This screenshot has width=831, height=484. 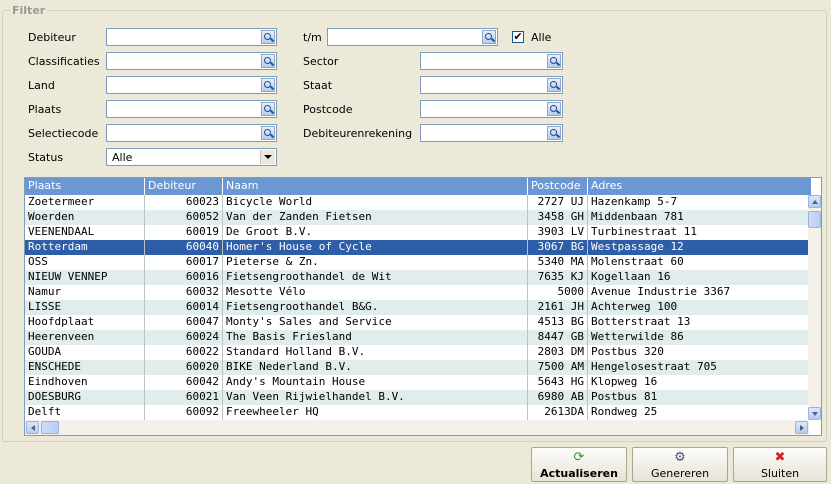 I want to click on cell-postcode: 2161 JH, so click(x=558, y=307).